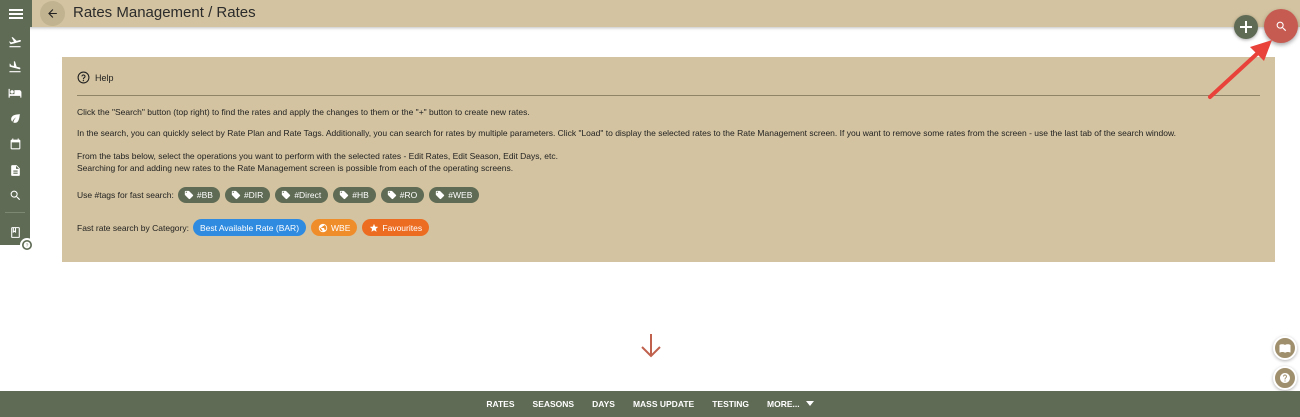 The image size is (1300, 417). I want to click on flight-takeoff-icon, so click(15, 42).